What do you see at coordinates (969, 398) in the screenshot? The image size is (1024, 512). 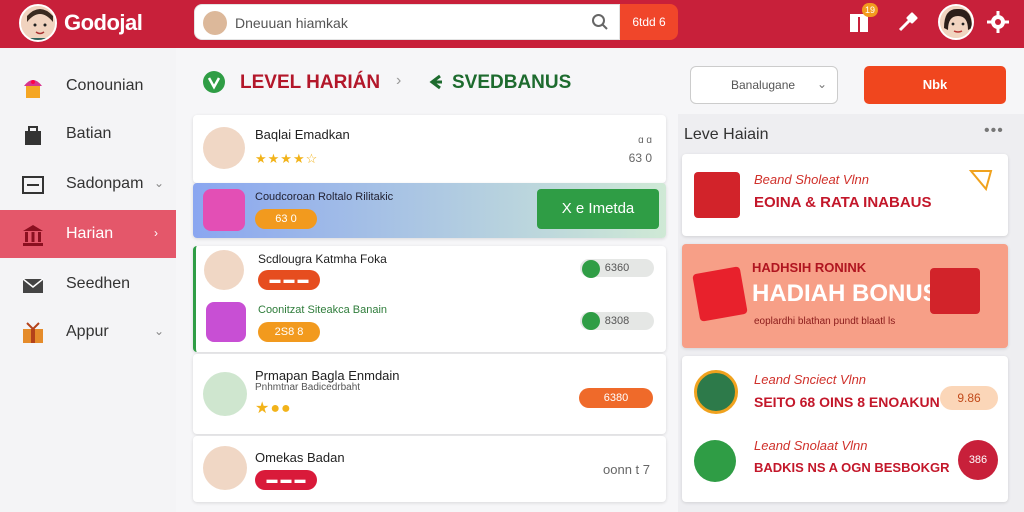 I see `reward-badge: 9.86` at bounding box center [969, 398].